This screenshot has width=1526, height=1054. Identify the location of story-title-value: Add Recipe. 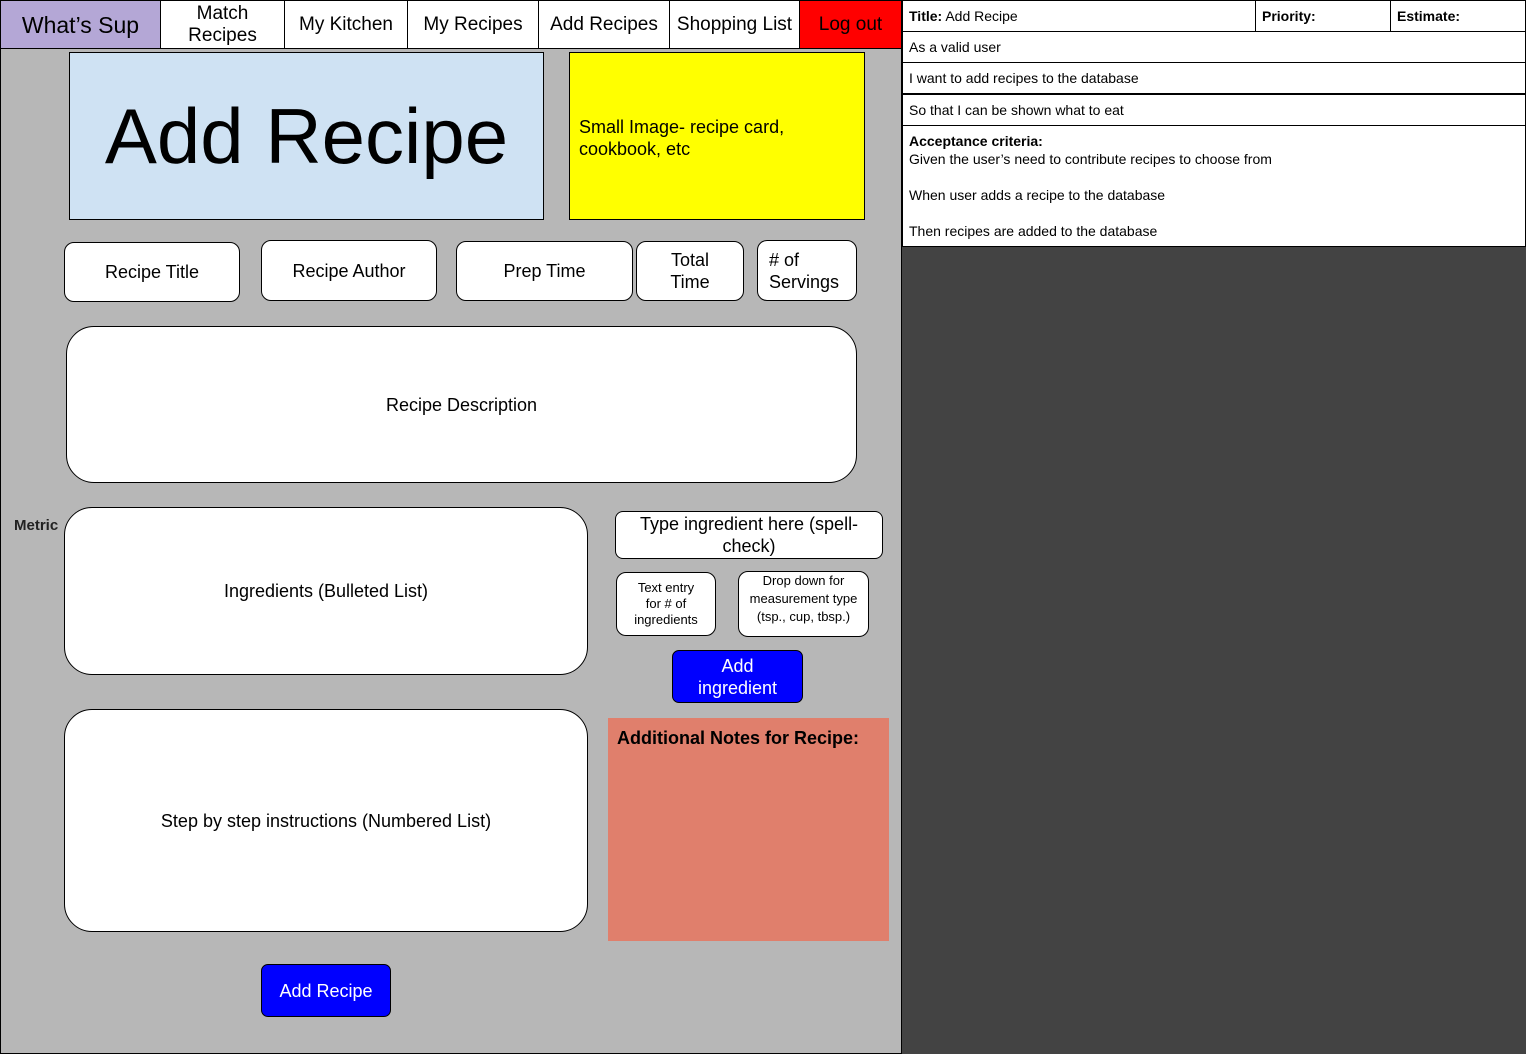
(981, 16).